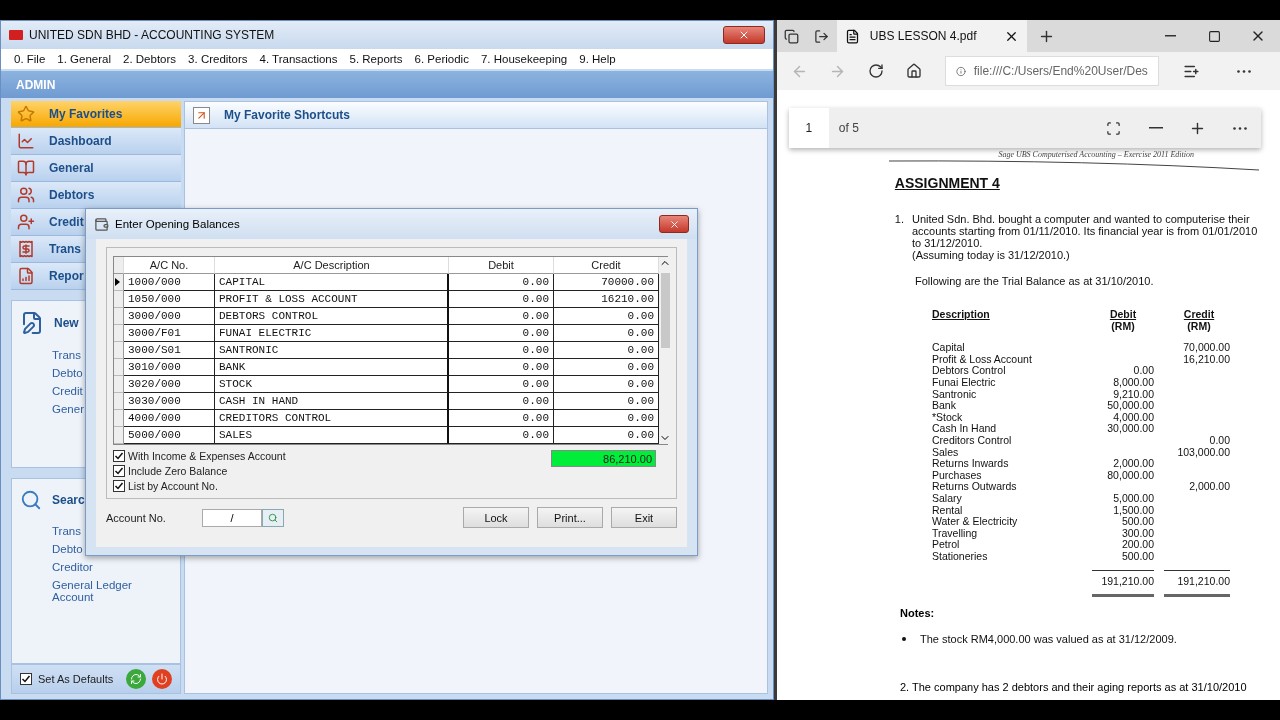  Describe the element at coordinates (964, 382) in the screenshot. I see `table-cell-text: Funai Electric` at that location.